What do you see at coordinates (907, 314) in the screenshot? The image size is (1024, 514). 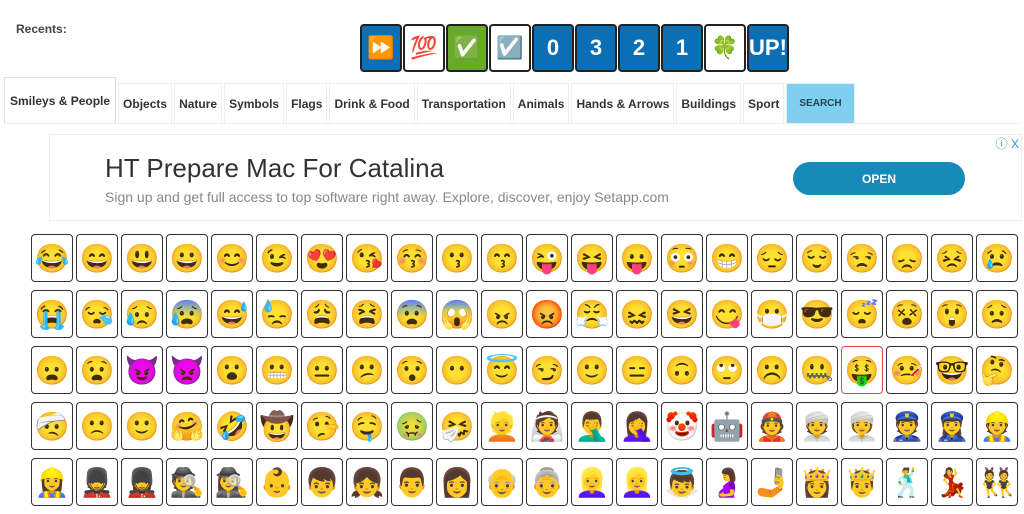 I see `emoji-button: 😵` at bounding box center [907, 314].